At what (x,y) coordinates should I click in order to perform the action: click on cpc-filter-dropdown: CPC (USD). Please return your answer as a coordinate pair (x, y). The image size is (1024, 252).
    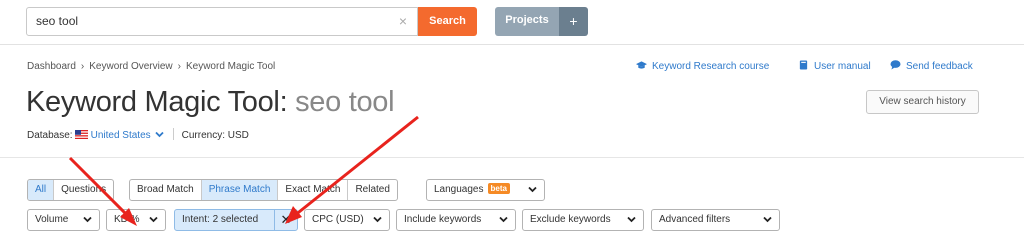
    Looking at the image, I should click on (347, 220).